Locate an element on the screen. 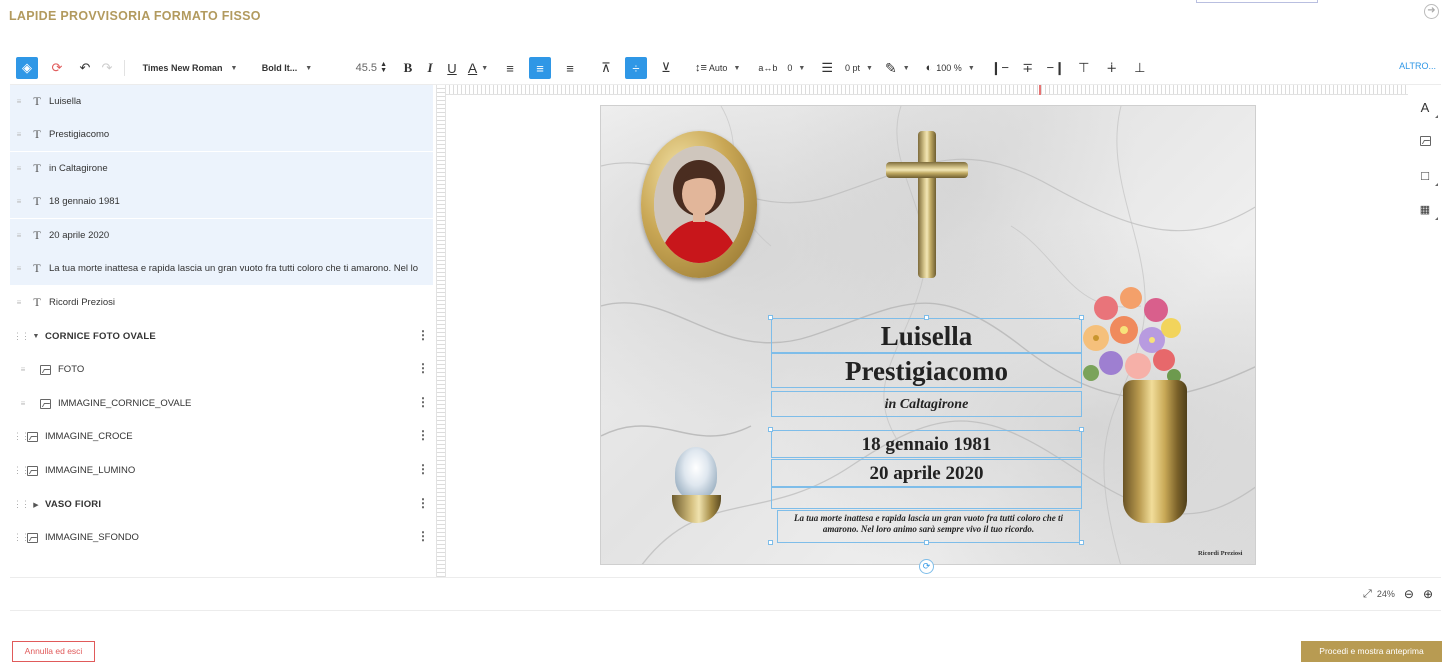  layer-row: ≡ T Ricordi Preziosi is located at coordinates (221, 302).